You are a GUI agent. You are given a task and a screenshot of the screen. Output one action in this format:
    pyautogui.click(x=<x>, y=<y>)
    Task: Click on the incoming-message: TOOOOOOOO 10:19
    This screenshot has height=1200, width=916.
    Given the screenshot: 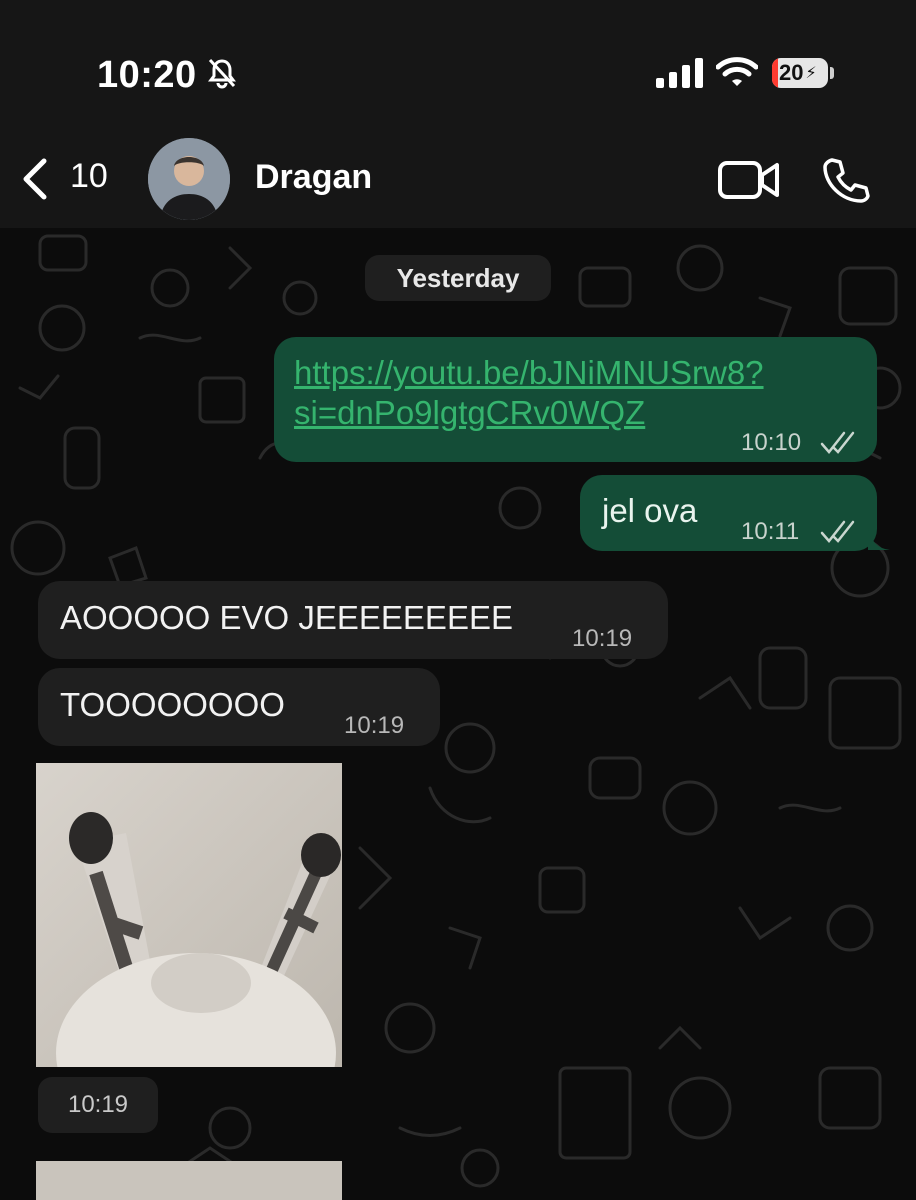 What is the action you would take?
    pyautogui.click(x=239, y=707)
    